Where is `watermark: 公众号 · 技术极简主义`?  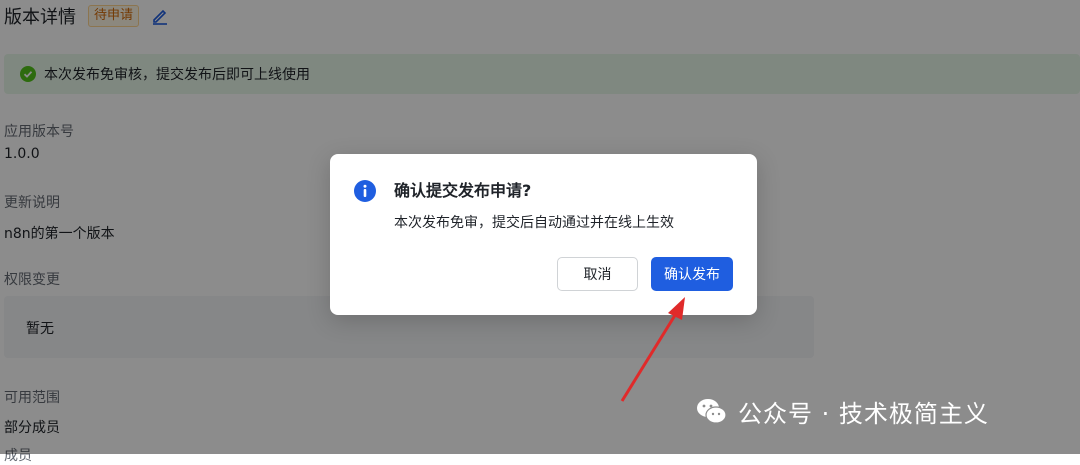 watermark: 公众号 · 技术极简主义 is located at coordinates (841, 411).